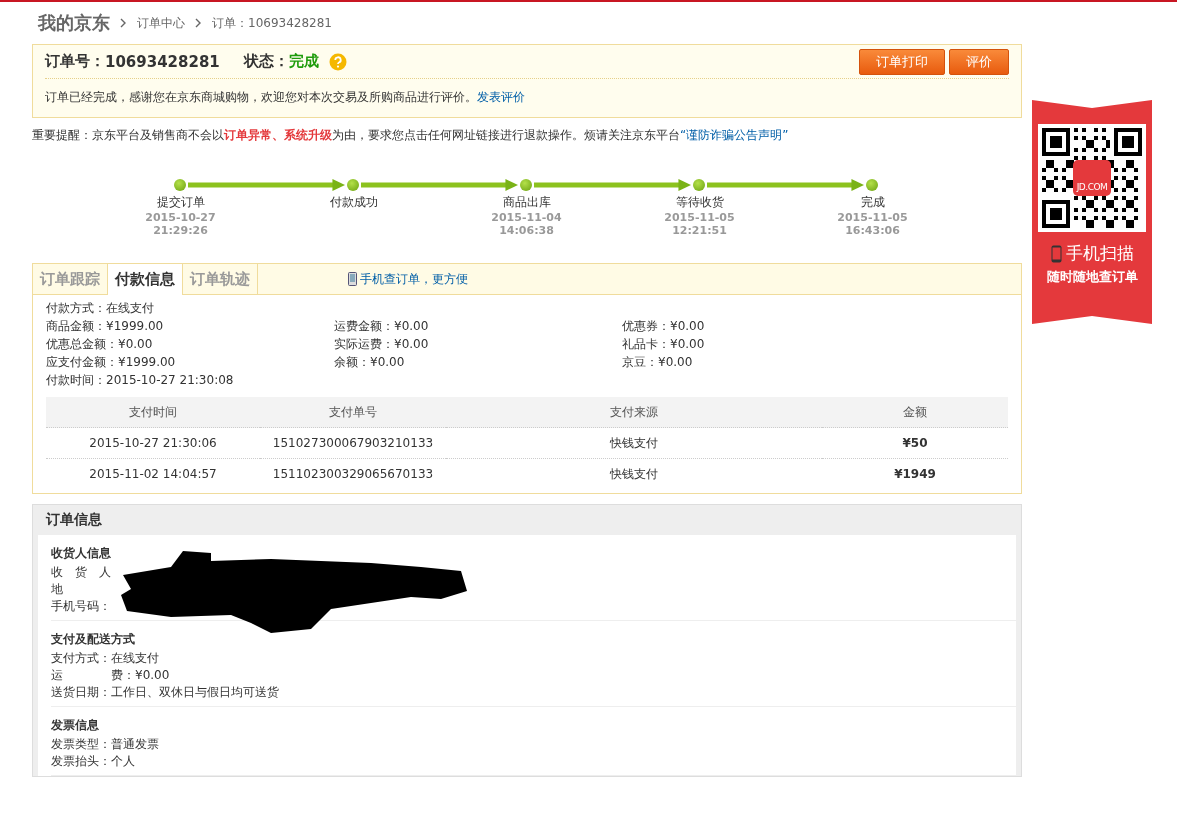 This screenshot has width=1177, height=819. Describe the element at coordinates (353, 443) in the screenshot. I see `table-cell: 151027300067903210133` at that location.